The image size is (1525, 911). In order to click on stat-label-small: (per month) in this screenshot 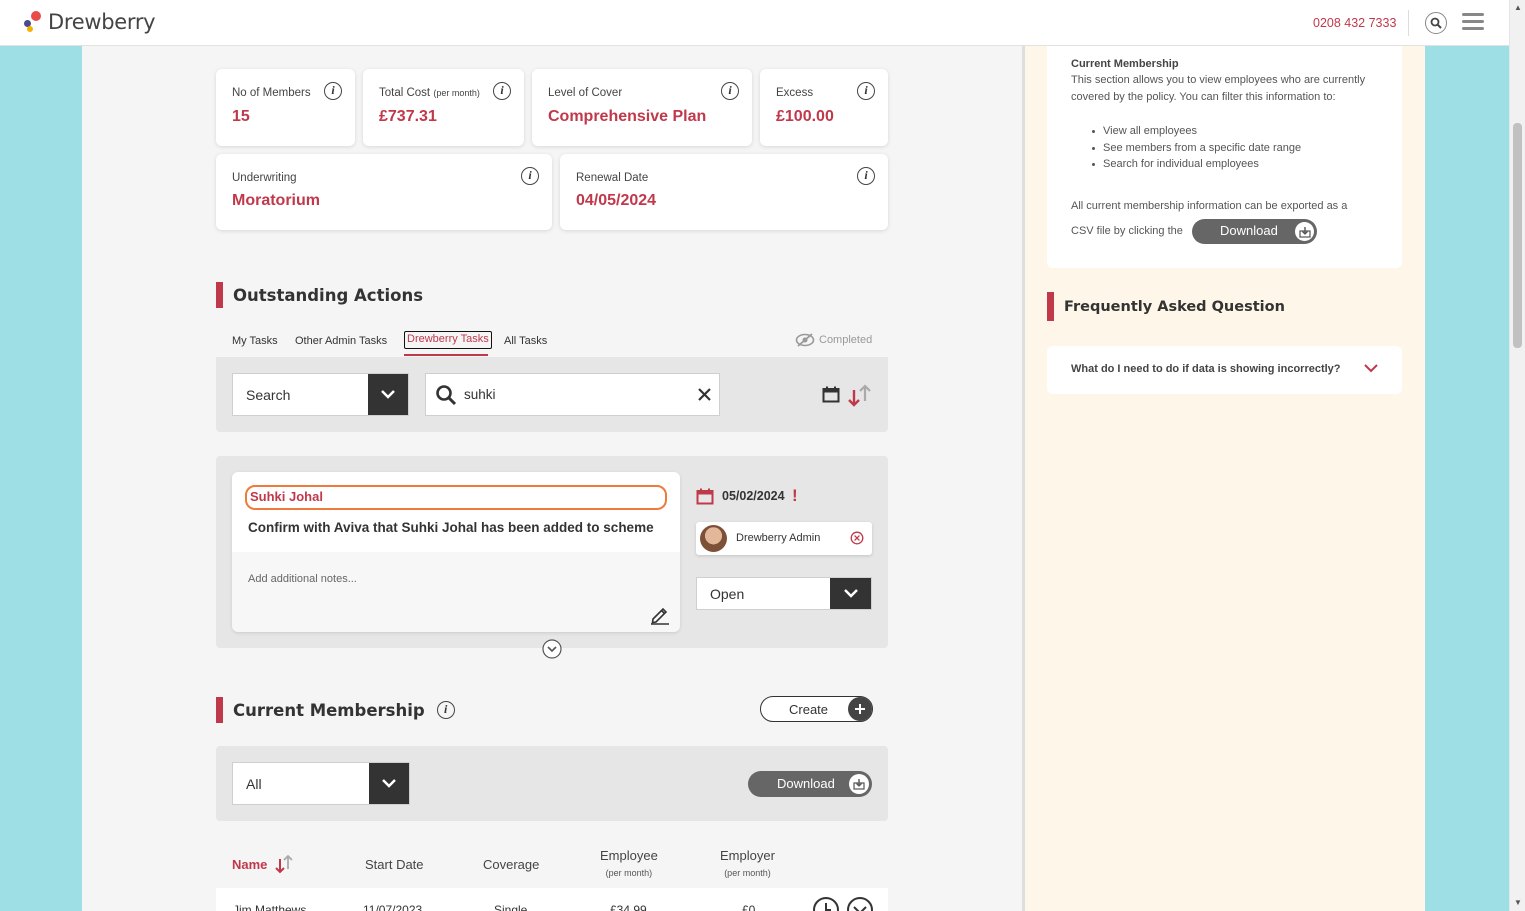, I will do `click(456, 93)`.